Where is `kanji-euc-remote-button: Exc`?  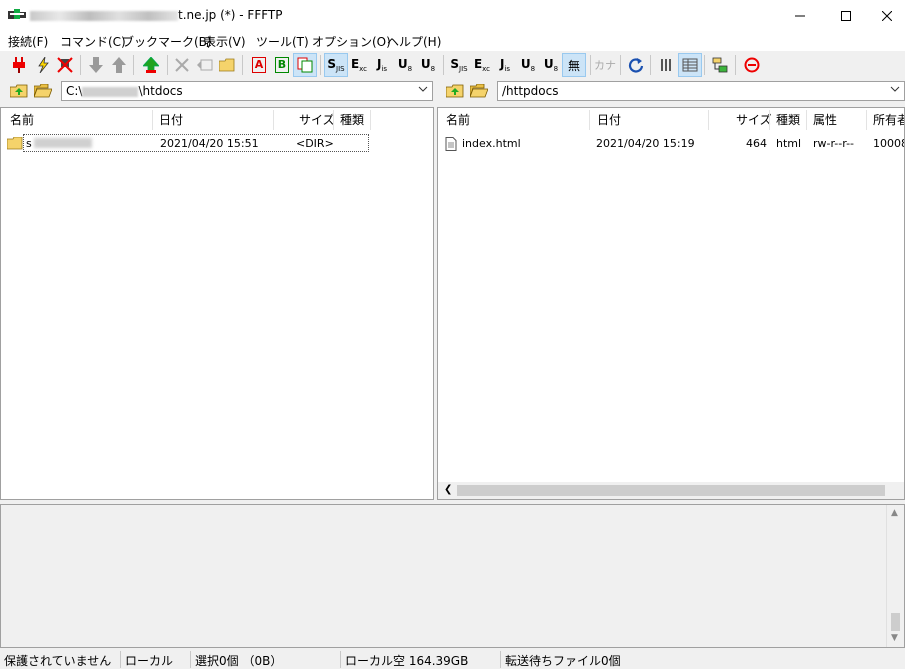 kanji-euc-remote-button: Exc is located at coordinates (482, 65).